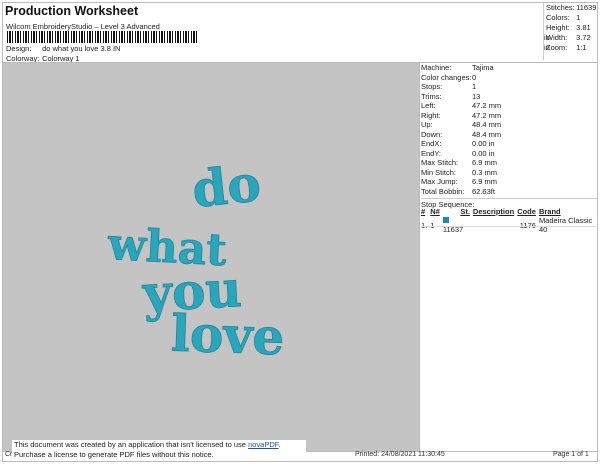 The width and height of the screenshot is (600, 464). Describe the element at coordinates (549, 211) in the screenshot. I see `col-header: Brand` at that location.